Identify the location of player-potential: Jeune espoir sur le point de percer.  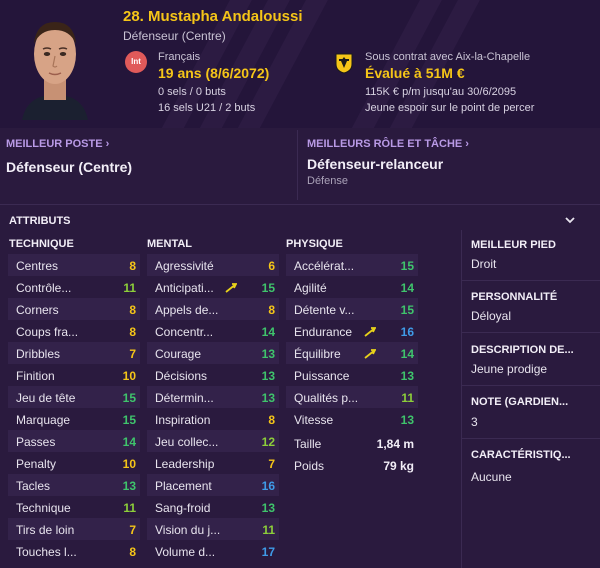
(450, 108).